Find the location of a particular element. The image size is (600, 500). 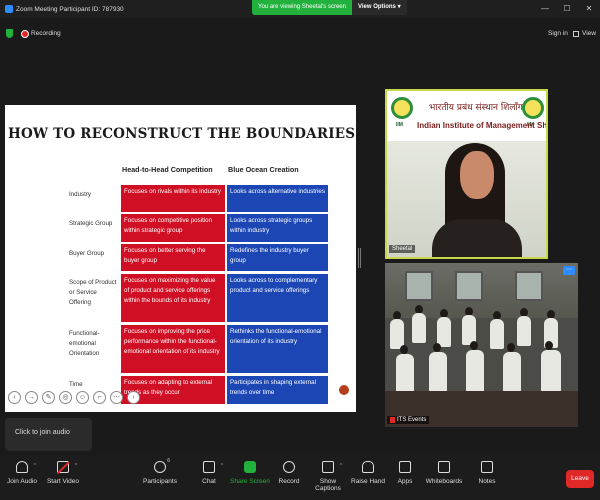

share-screen-button: Share Screen is located at coordinates (250, 473).